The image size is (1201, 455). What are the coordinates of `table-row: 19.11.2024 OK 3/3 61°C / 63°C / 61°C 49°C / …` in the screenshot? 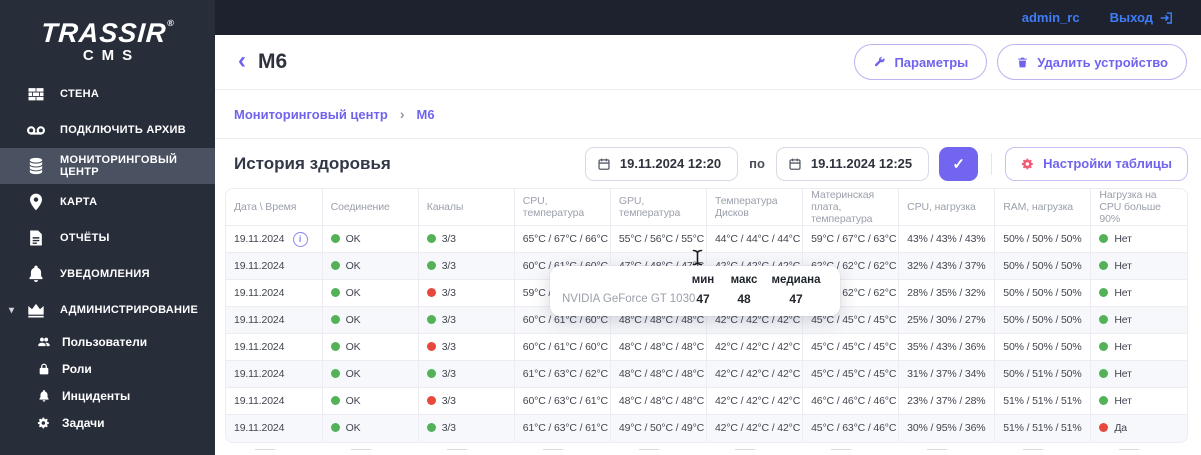 It's located at (706, 428).